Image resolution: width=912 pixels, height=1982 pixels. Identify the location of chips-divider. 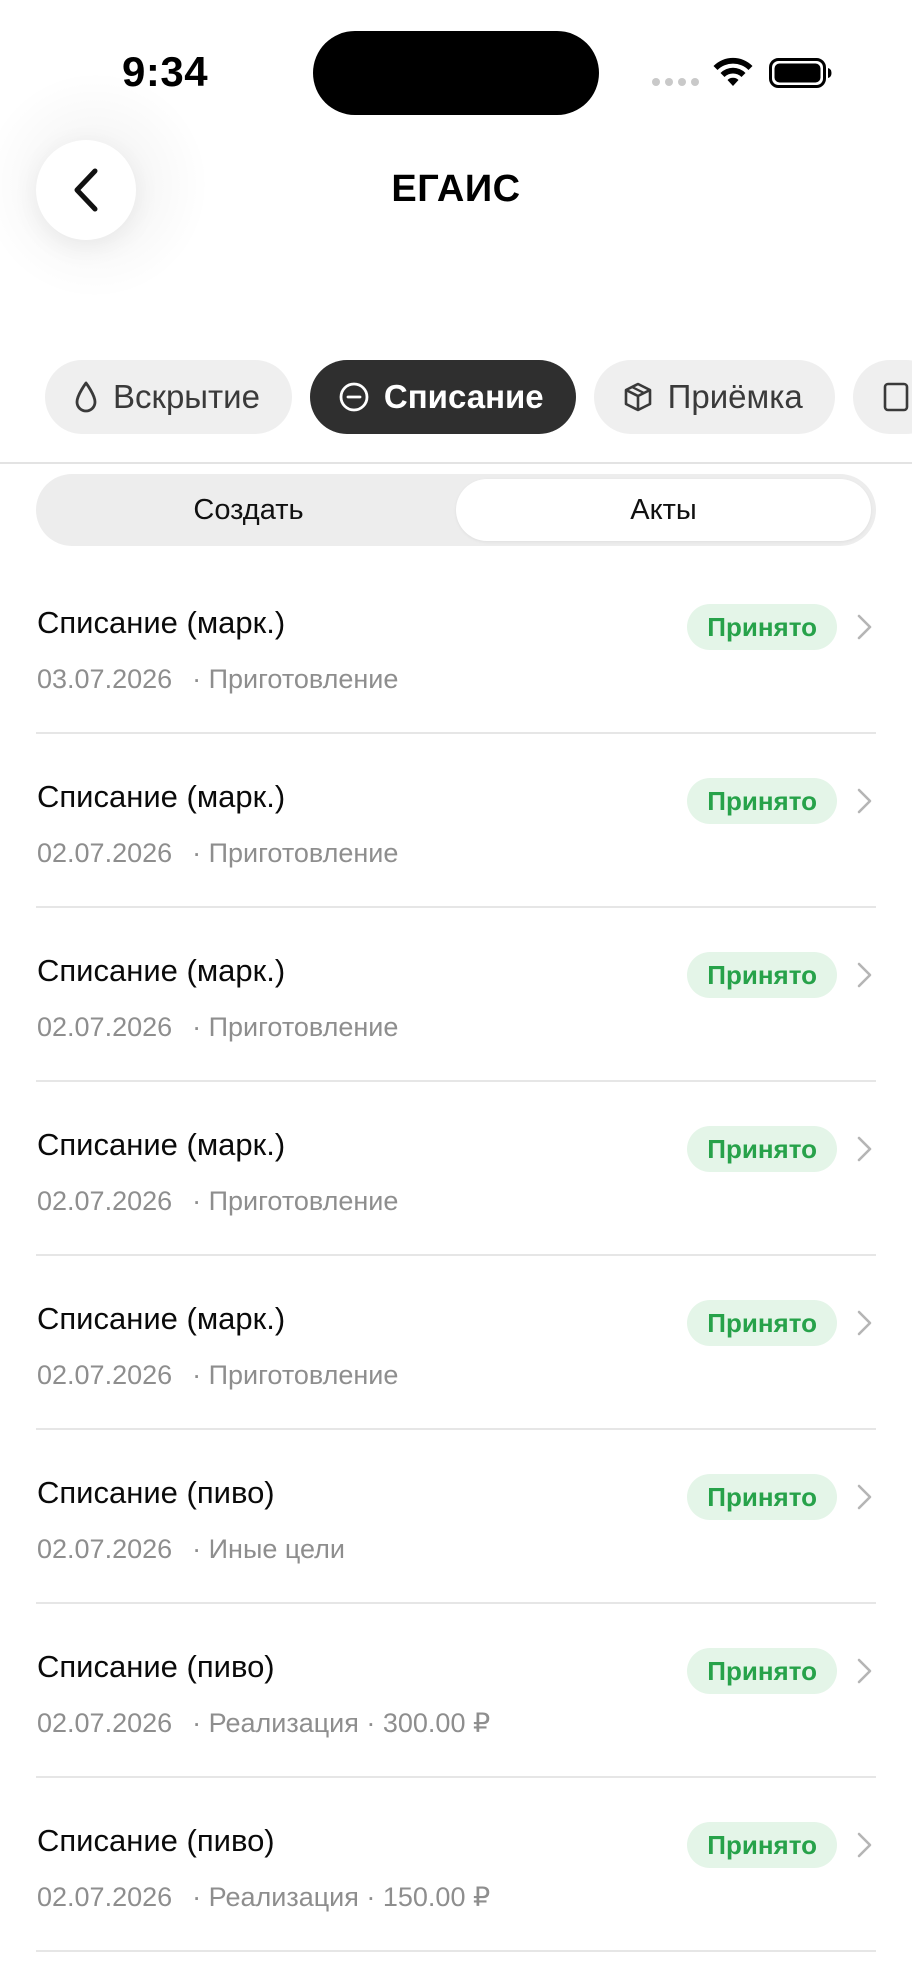
(456, 463).